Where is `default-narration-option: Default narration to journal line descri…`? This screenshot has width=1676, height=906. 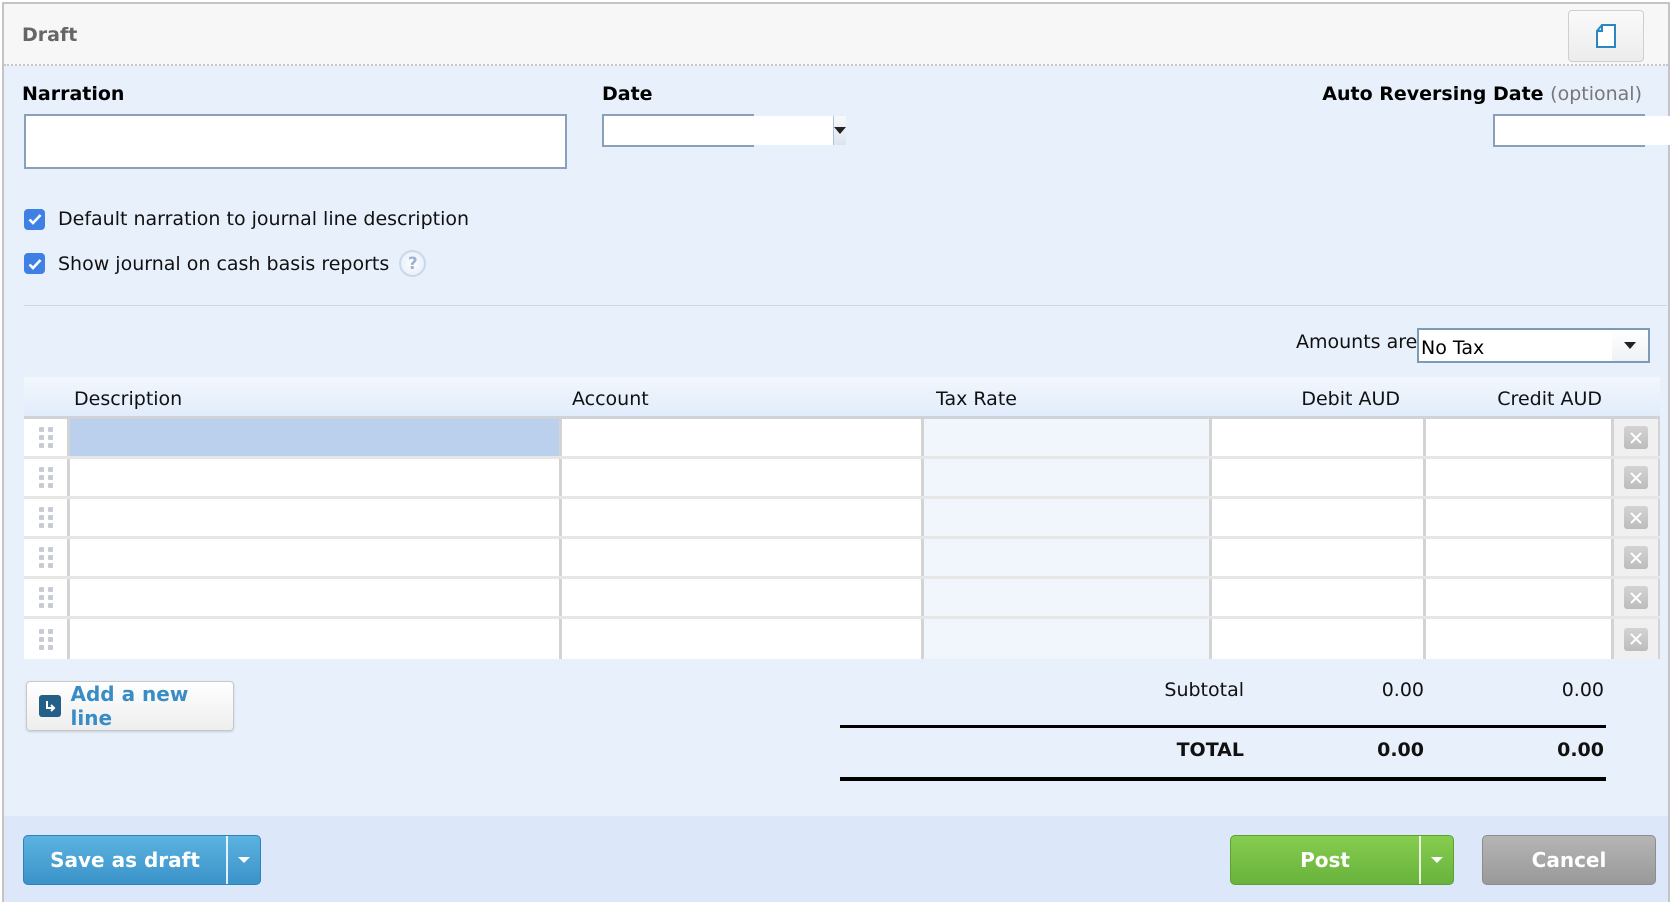
default-narration-option: Default narration to journal line descri… is located at coordinates (246, 219).